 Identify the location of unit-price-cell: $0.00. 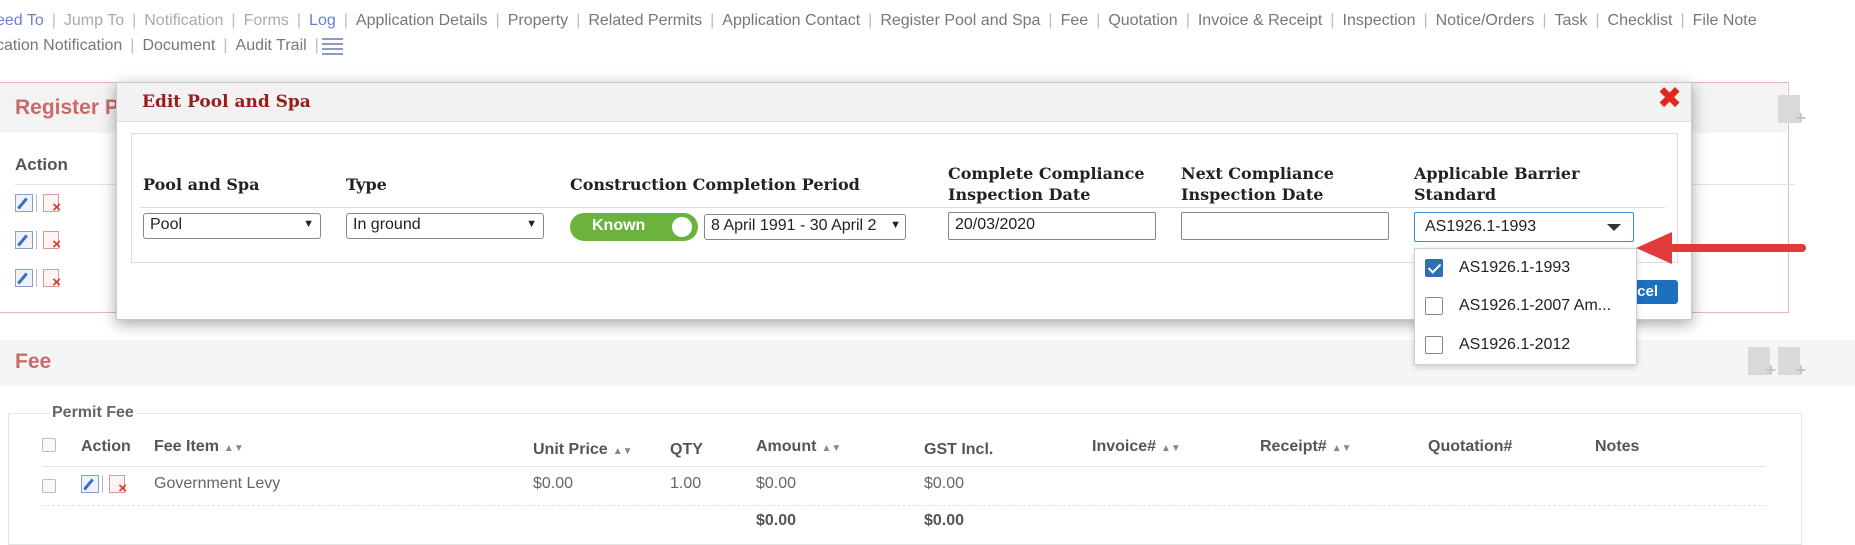
(553, 483).